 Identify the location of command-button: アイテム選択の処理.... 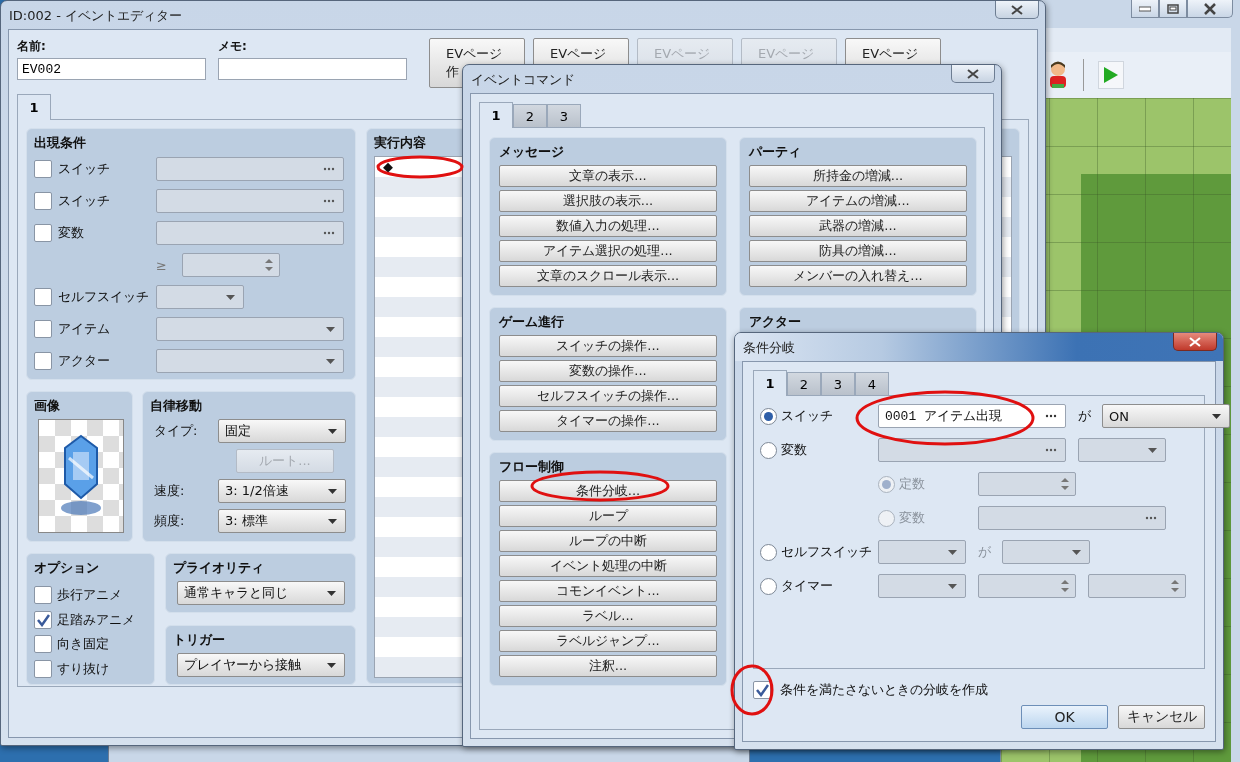
(608, 251).